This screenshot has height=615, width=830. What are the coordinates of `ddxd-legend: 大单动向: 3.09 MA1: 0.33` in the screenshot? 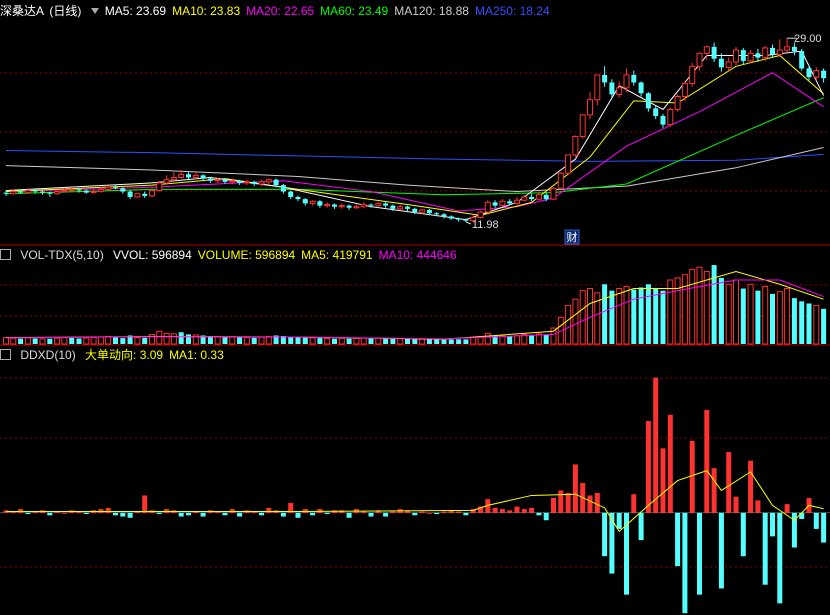 It's located at (157, 355).